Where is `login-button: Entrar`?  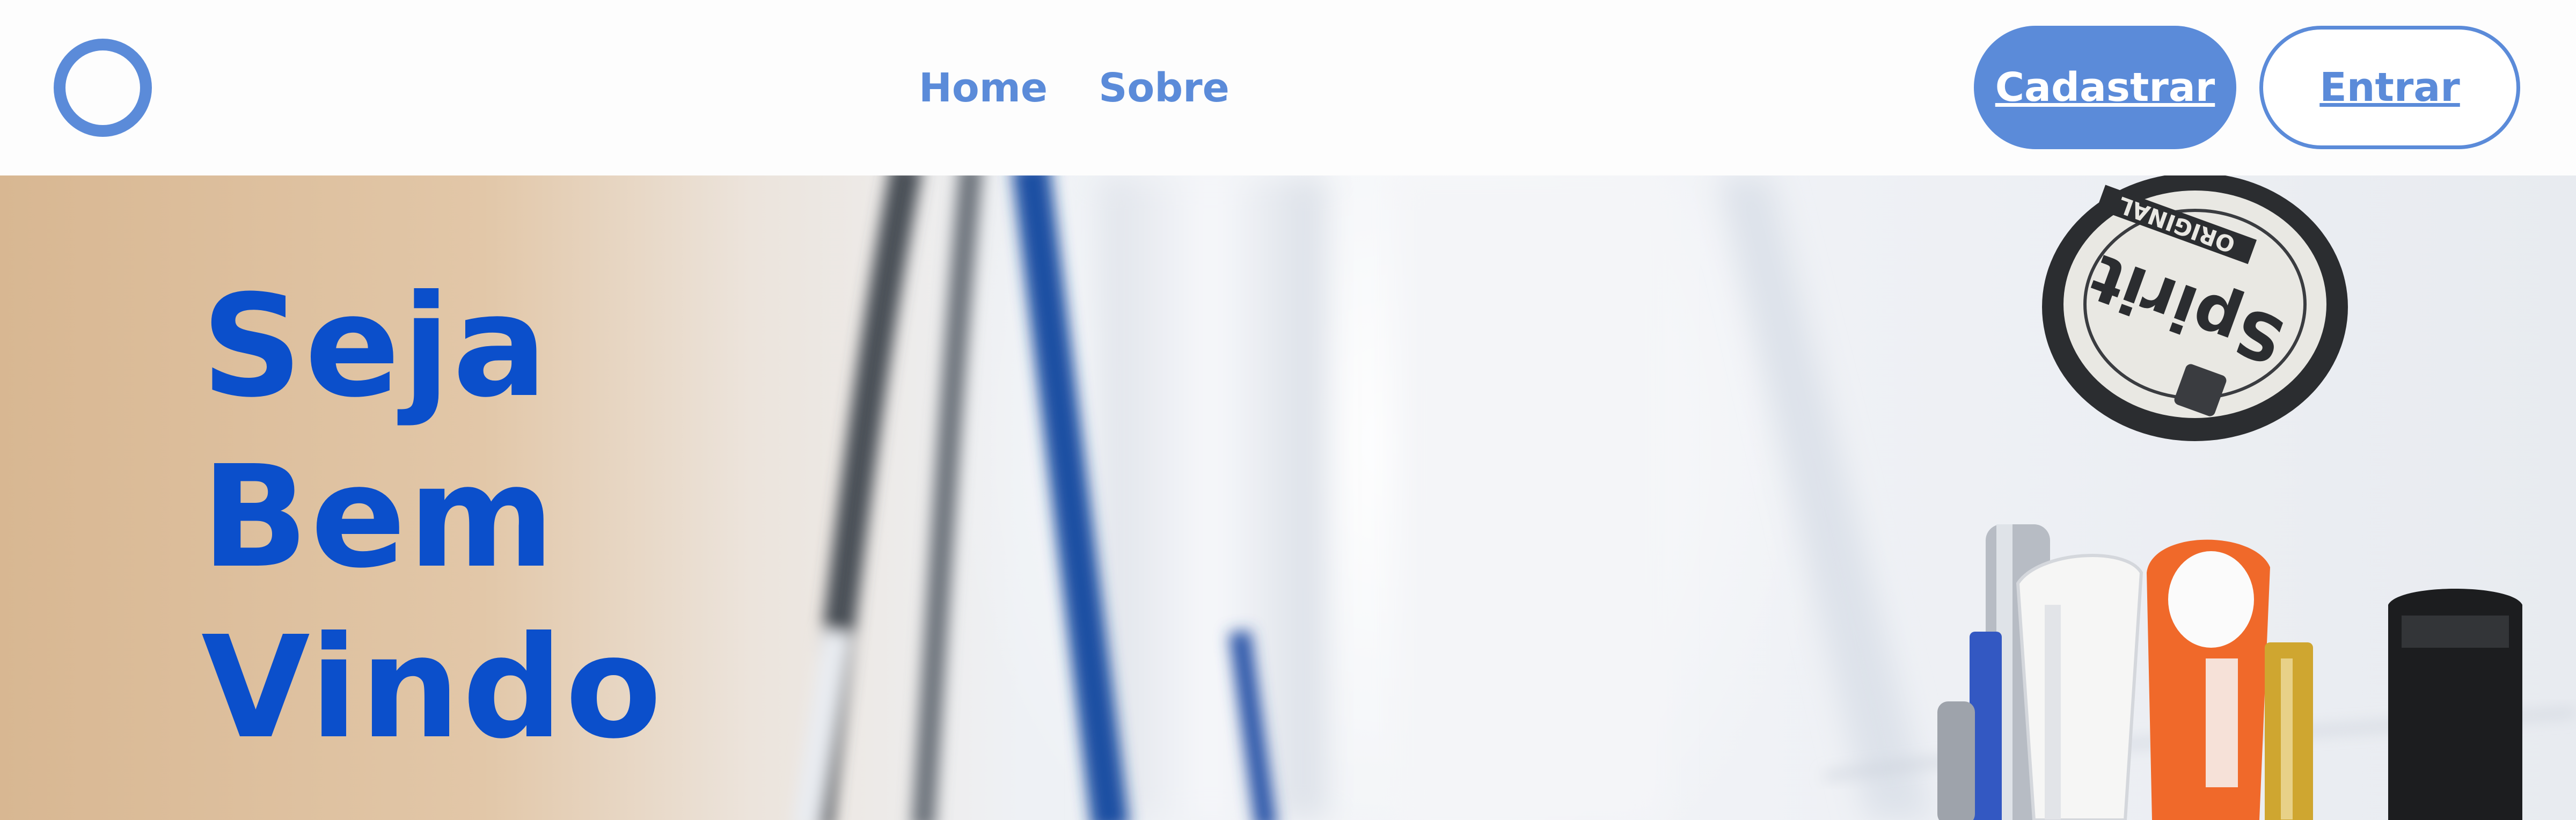
login-button: Entrar is located at coordinates (2389, 87).